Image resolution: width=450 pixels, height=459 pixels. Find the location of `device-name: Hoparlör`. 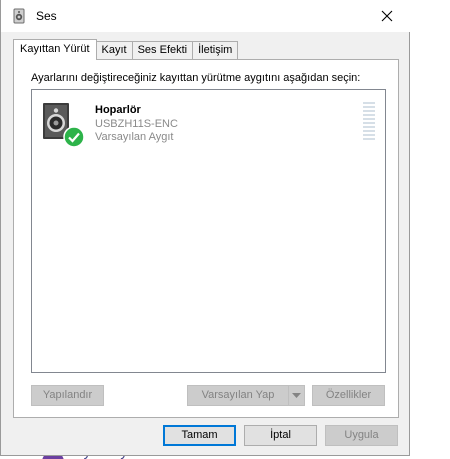

device-name: Hoparlör is located at coordinates (118, 110).